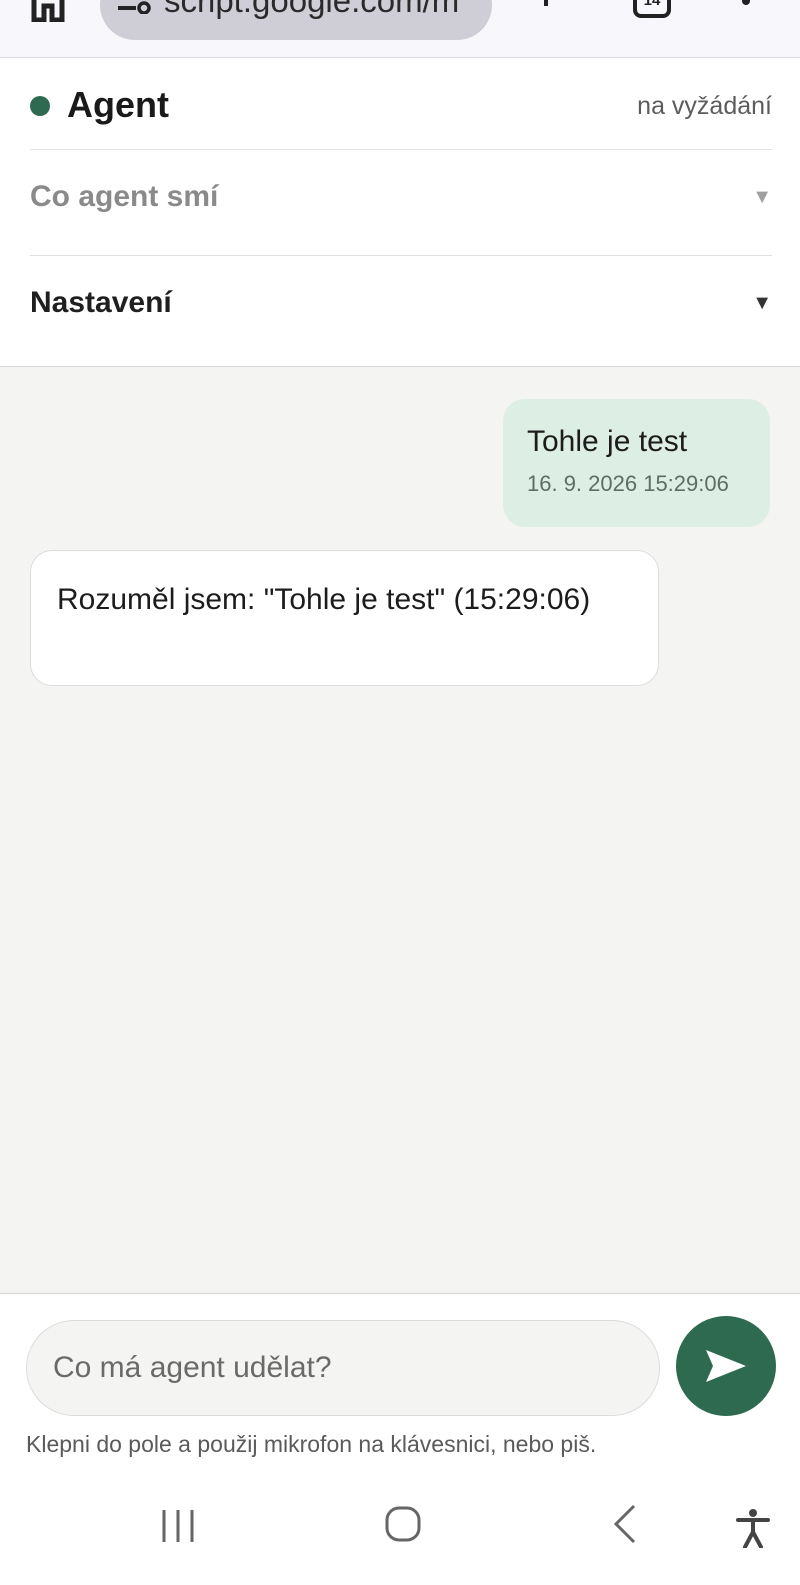 This screenshot has width=800, height=1585. What do you see at coordinates (312, 9) in the screenshot?
I see `url-text: script.google.com/m` at bounding box center [312, 9].